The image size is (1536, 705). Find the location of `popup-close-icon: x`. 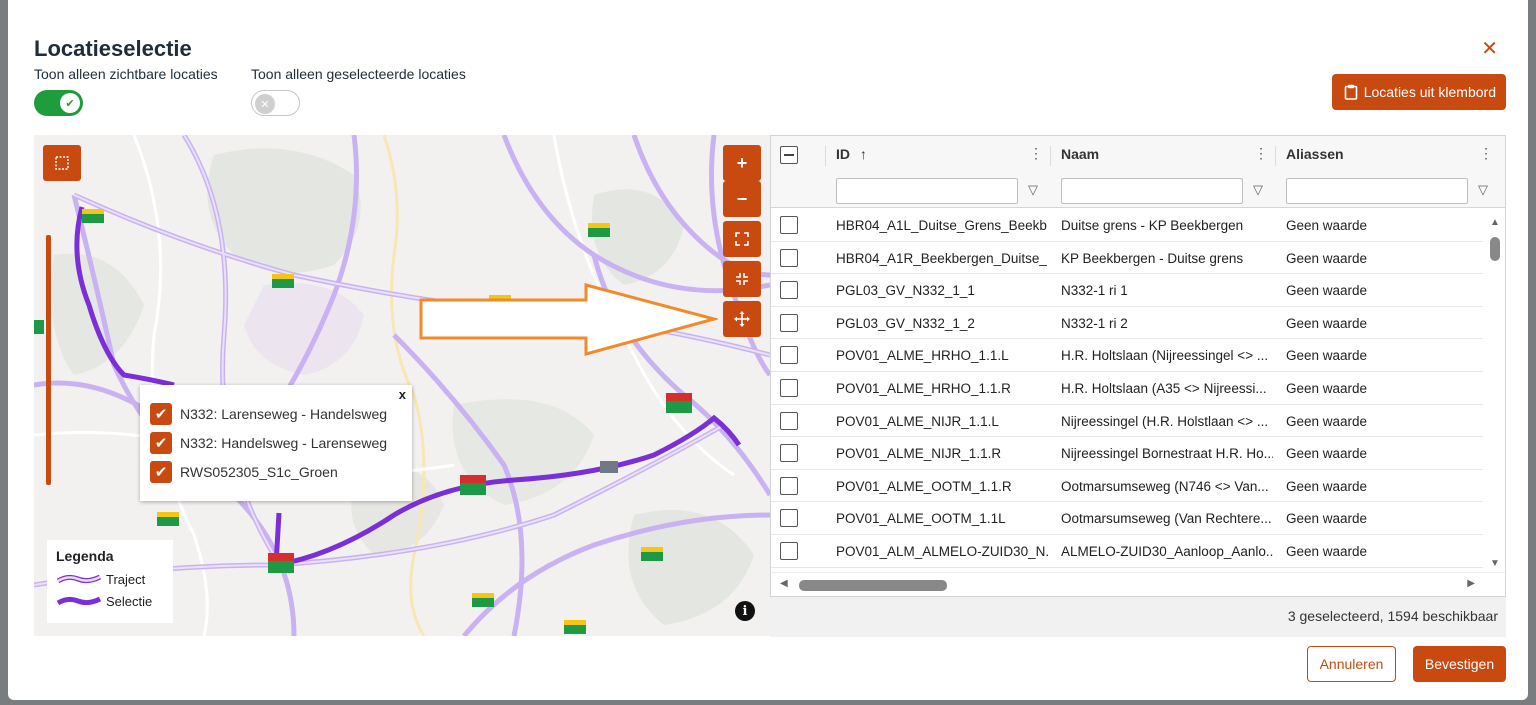

popup-close-icon: x is located at coordinates (402, 394).